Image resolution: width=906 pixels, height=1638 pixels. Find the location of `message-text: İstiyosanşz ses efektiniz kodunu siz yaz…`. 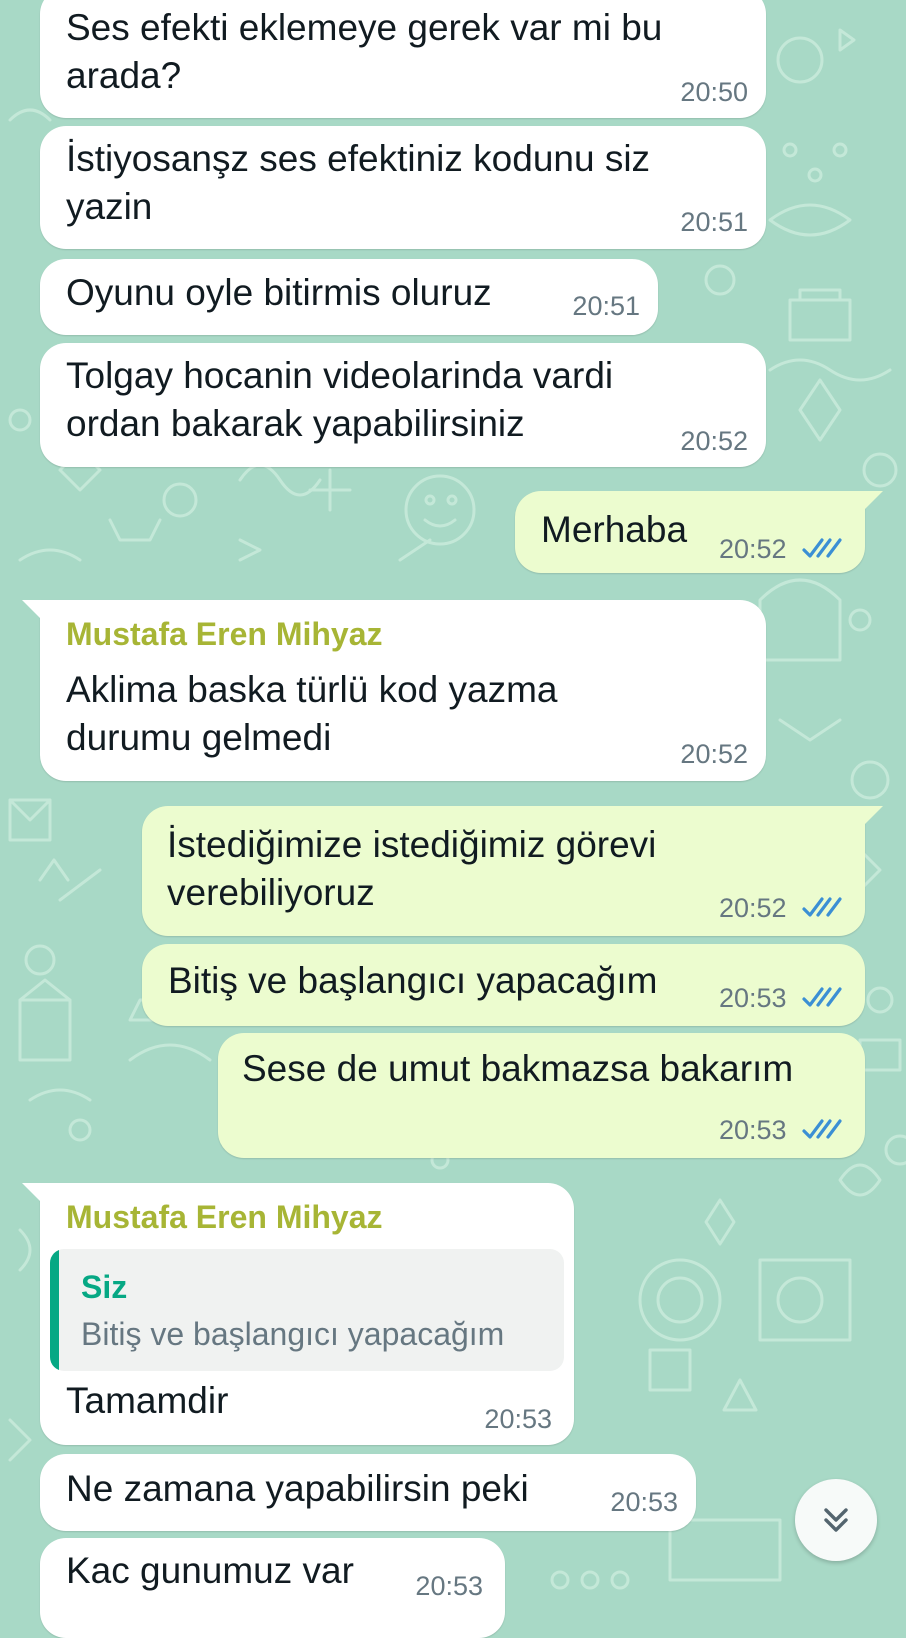

message-text: İstiyosanşz ses efektiniz kodunu siz yaz… is located at coordinates (358, 182).